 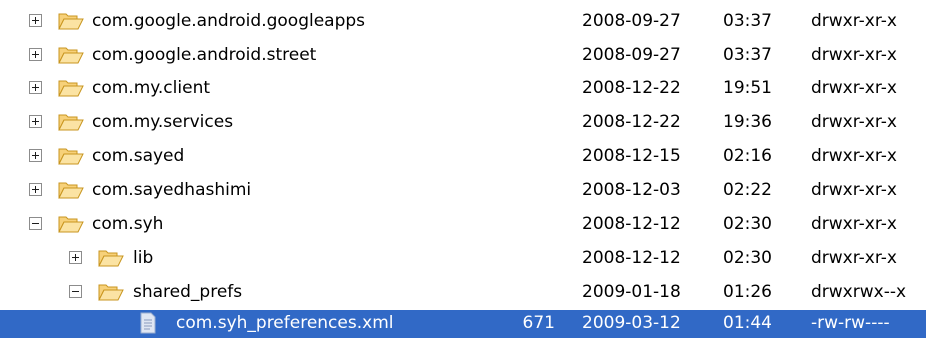 What do you see at coordinates (747, 190) in the screenshot?
I see `entry-time: 02:22` at bounding box center [747, 190].